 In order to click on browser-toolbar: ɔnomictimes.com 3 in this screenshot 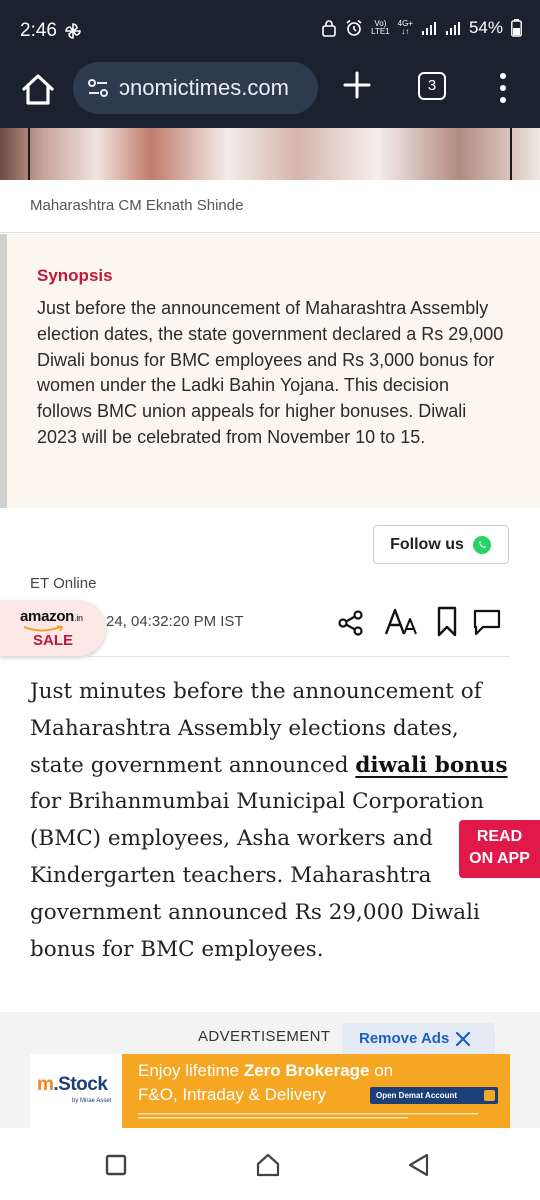, I will do `click(270, 95)`.